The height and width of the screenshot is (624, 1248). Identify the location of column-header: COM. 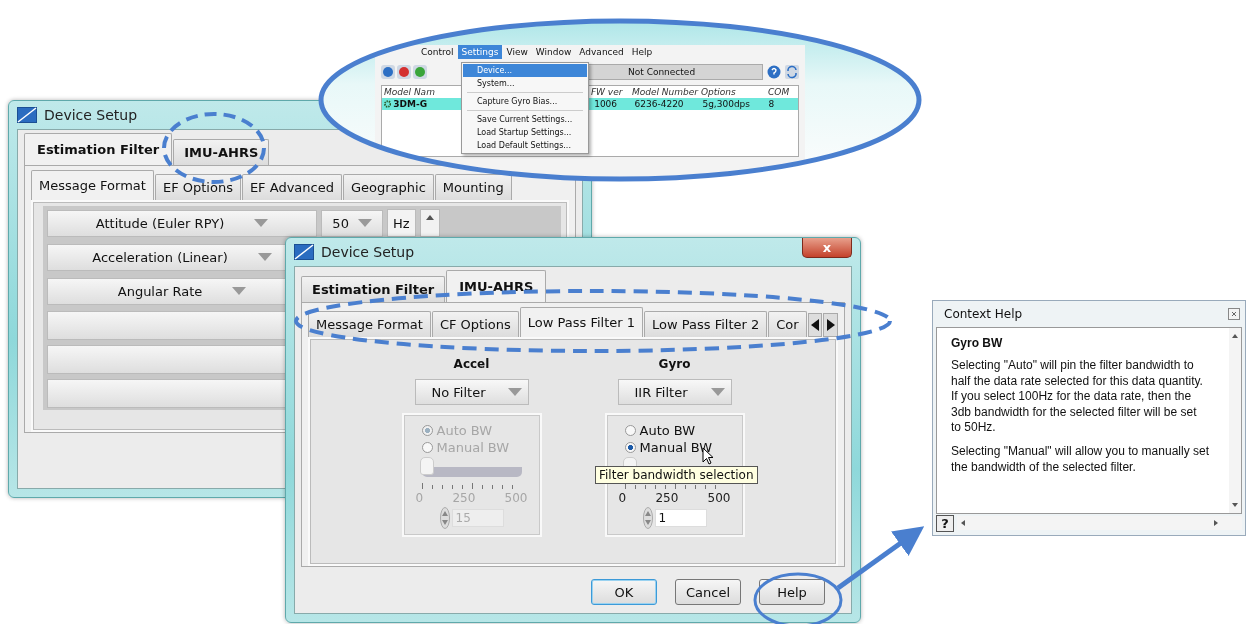
(779, 92).